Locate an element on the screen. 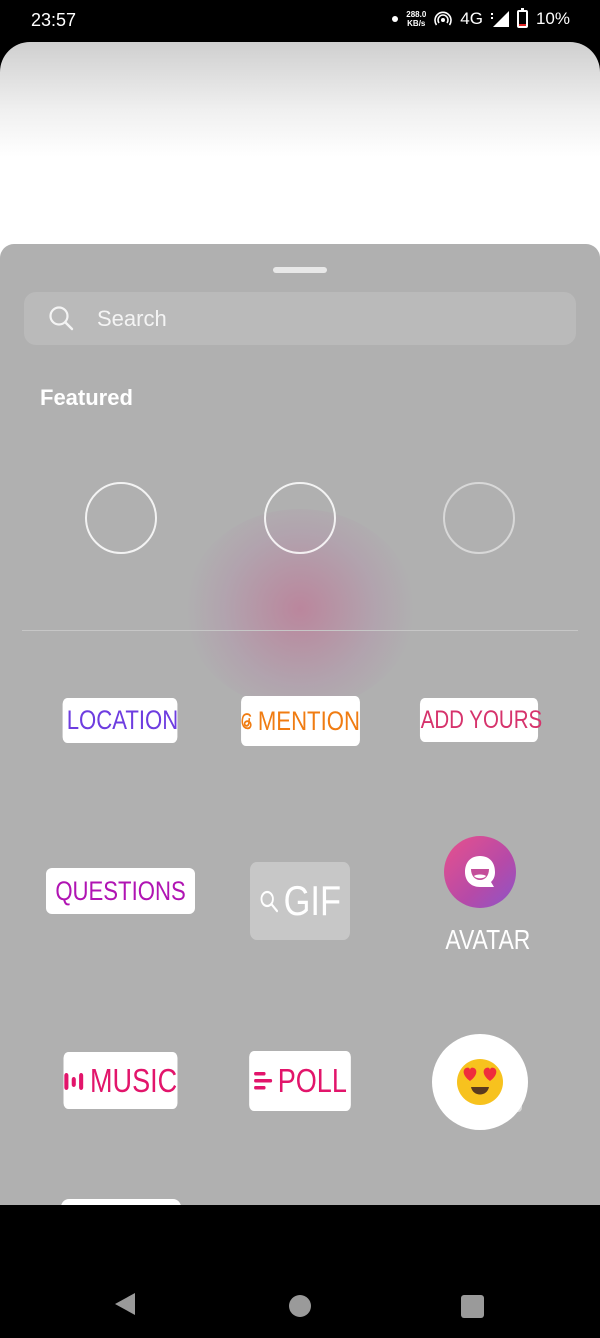 Image resolution: width=600 pixels, height=1338 pixels. sticker-label: MENTION is located at coordinates (308, 720).